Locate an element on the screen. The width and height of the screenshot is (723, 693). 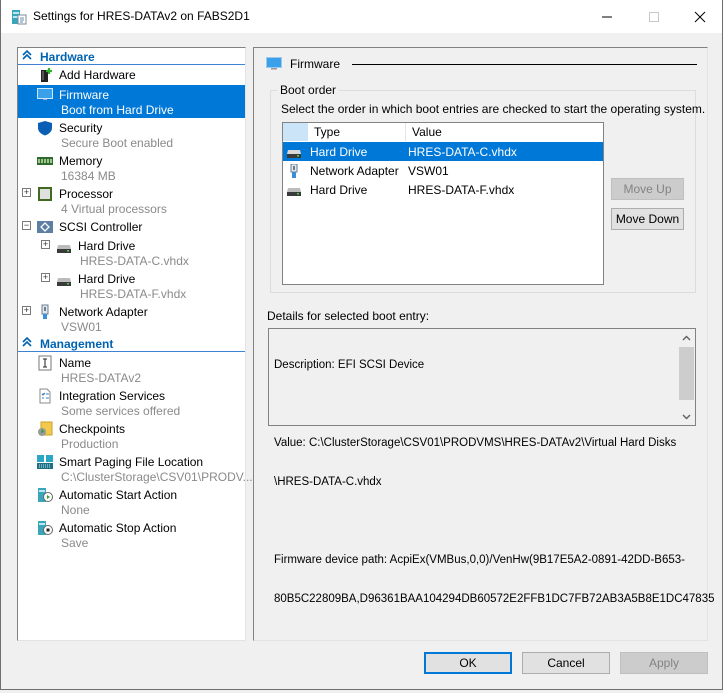
processor-icon is located at coordinates (45, 194).